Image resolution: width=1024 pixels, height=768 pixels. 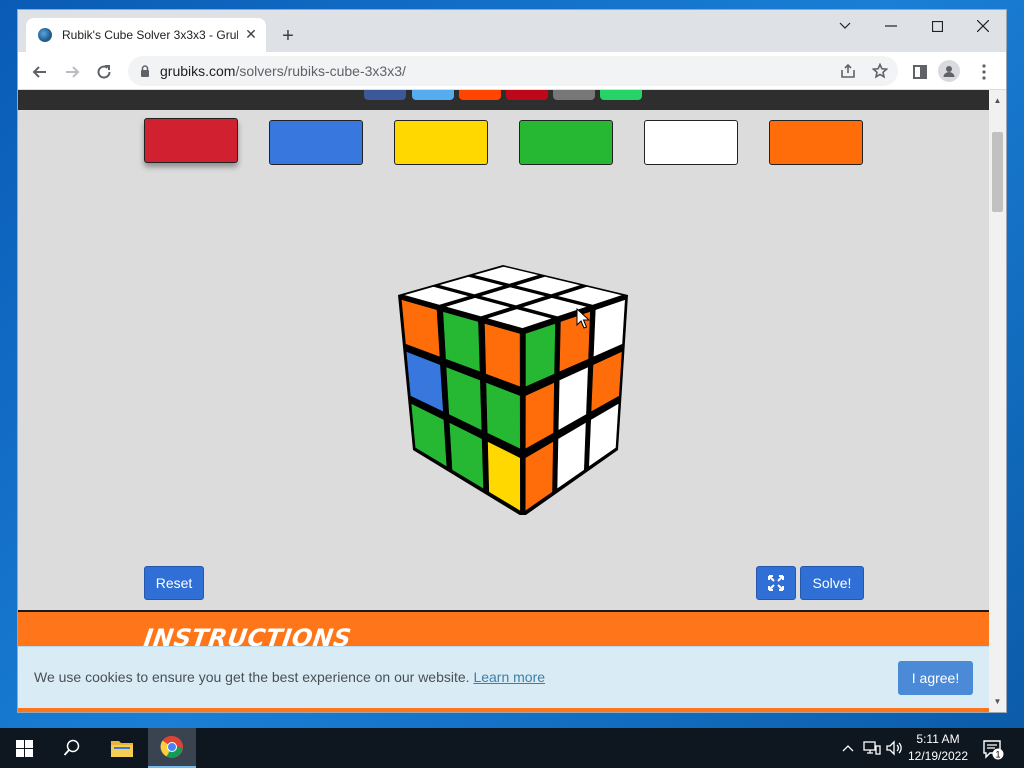 I want to click on reset-button: Reset, so click(x=174, y=583).